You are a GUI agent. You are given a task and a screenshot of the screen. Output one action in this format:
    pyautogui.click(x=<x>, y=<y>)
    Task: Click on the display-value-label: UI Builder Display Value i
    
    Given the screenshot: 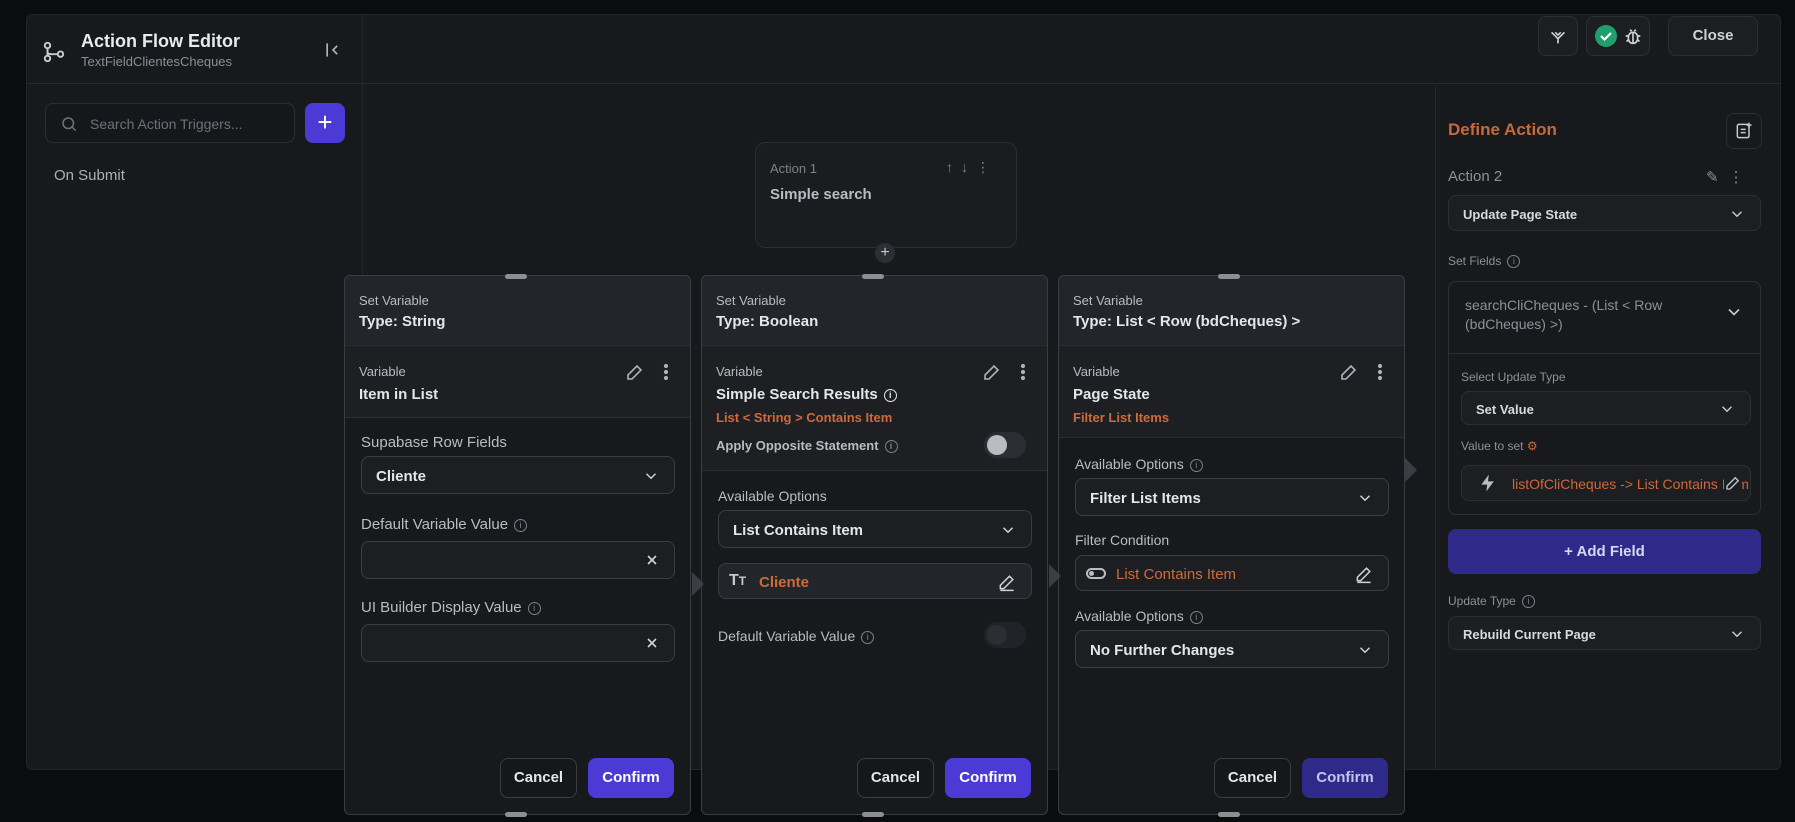 What is the action you would take?
    pyautogui.click(x=451, y=607)
    